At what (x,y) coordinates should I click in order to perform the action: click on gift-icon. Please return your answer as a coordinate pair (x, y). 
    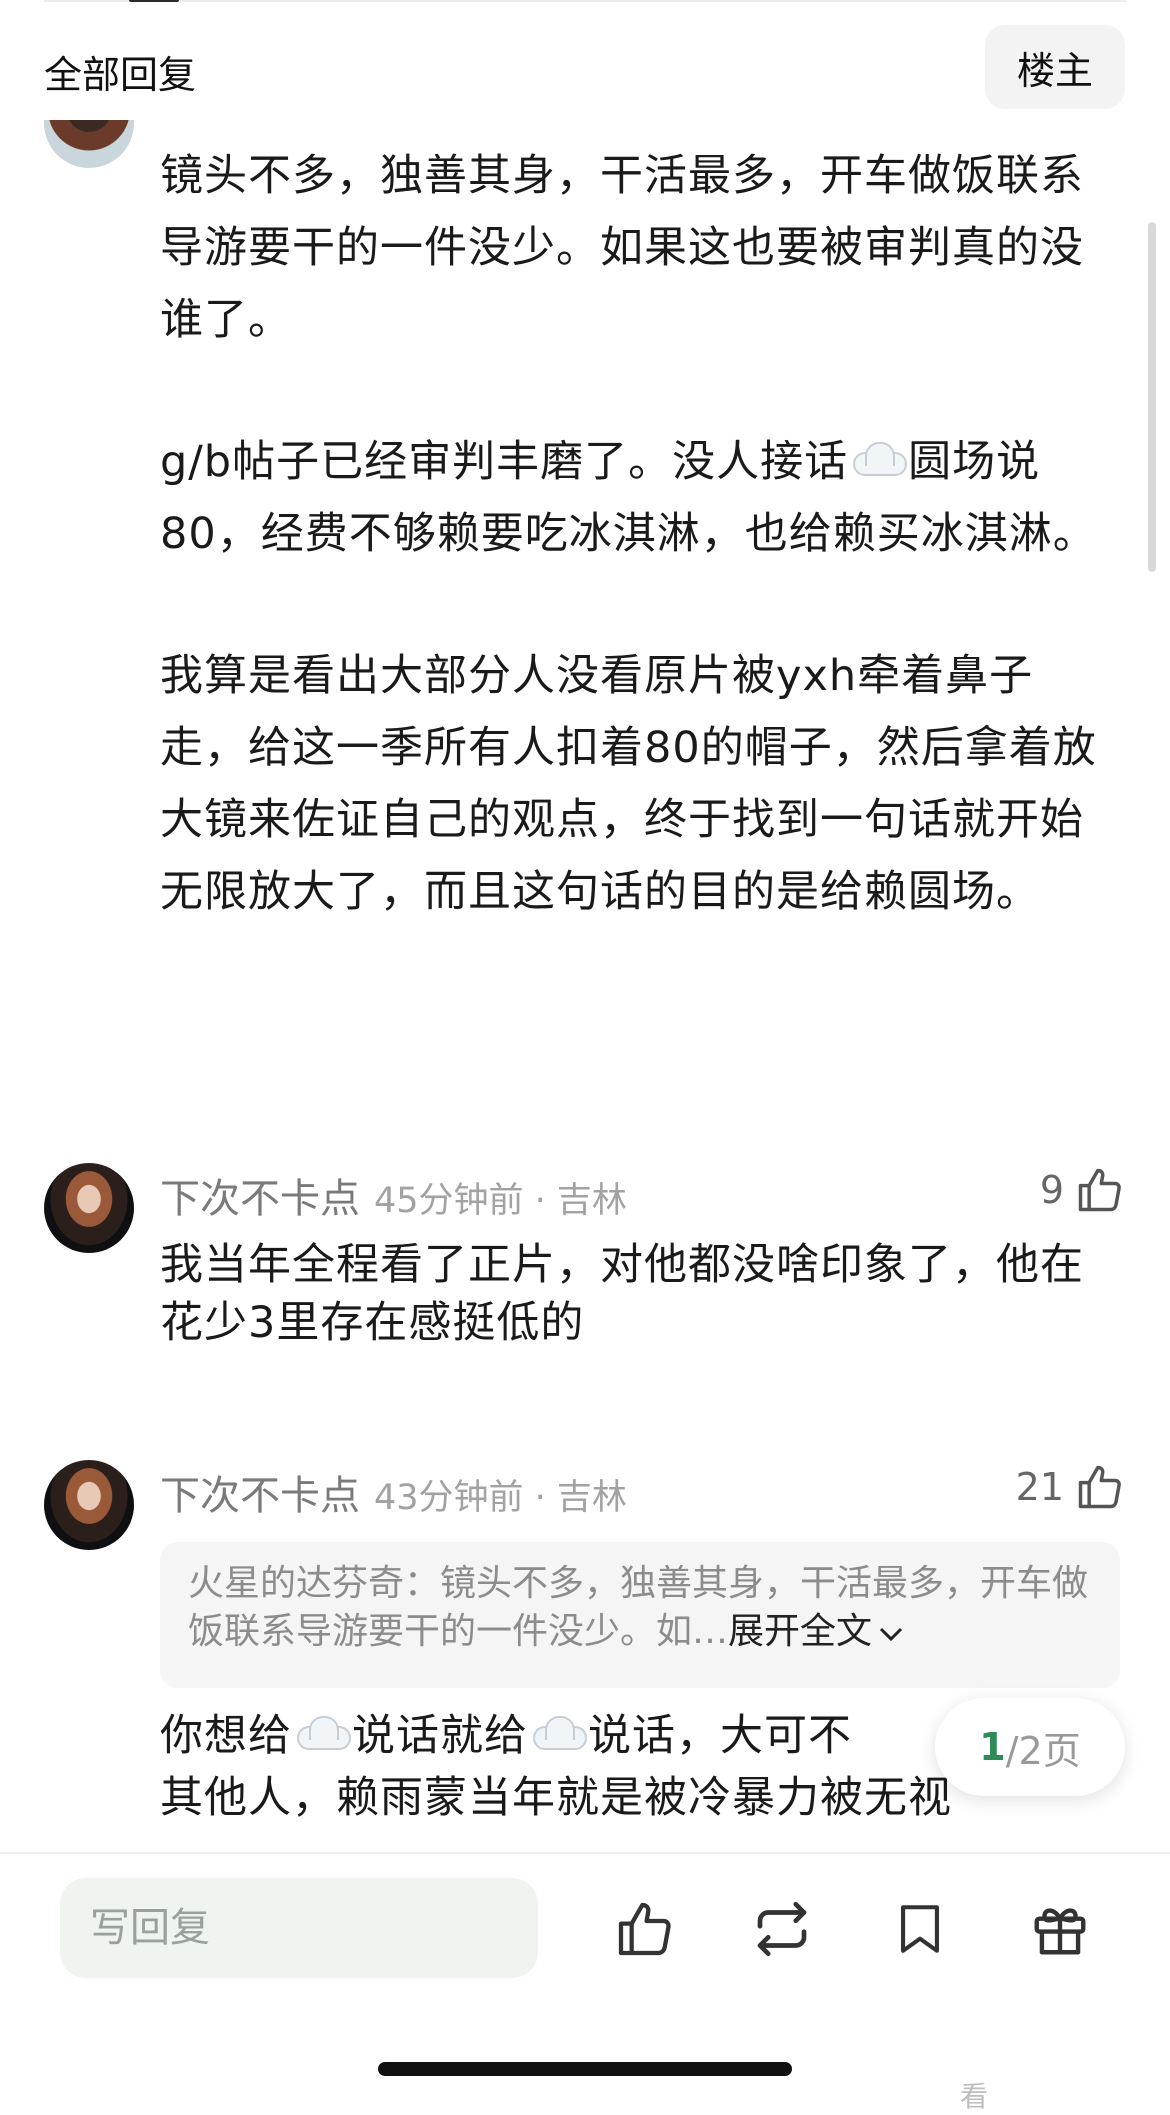
    Looking at the image, I should click on (1060, 1929).